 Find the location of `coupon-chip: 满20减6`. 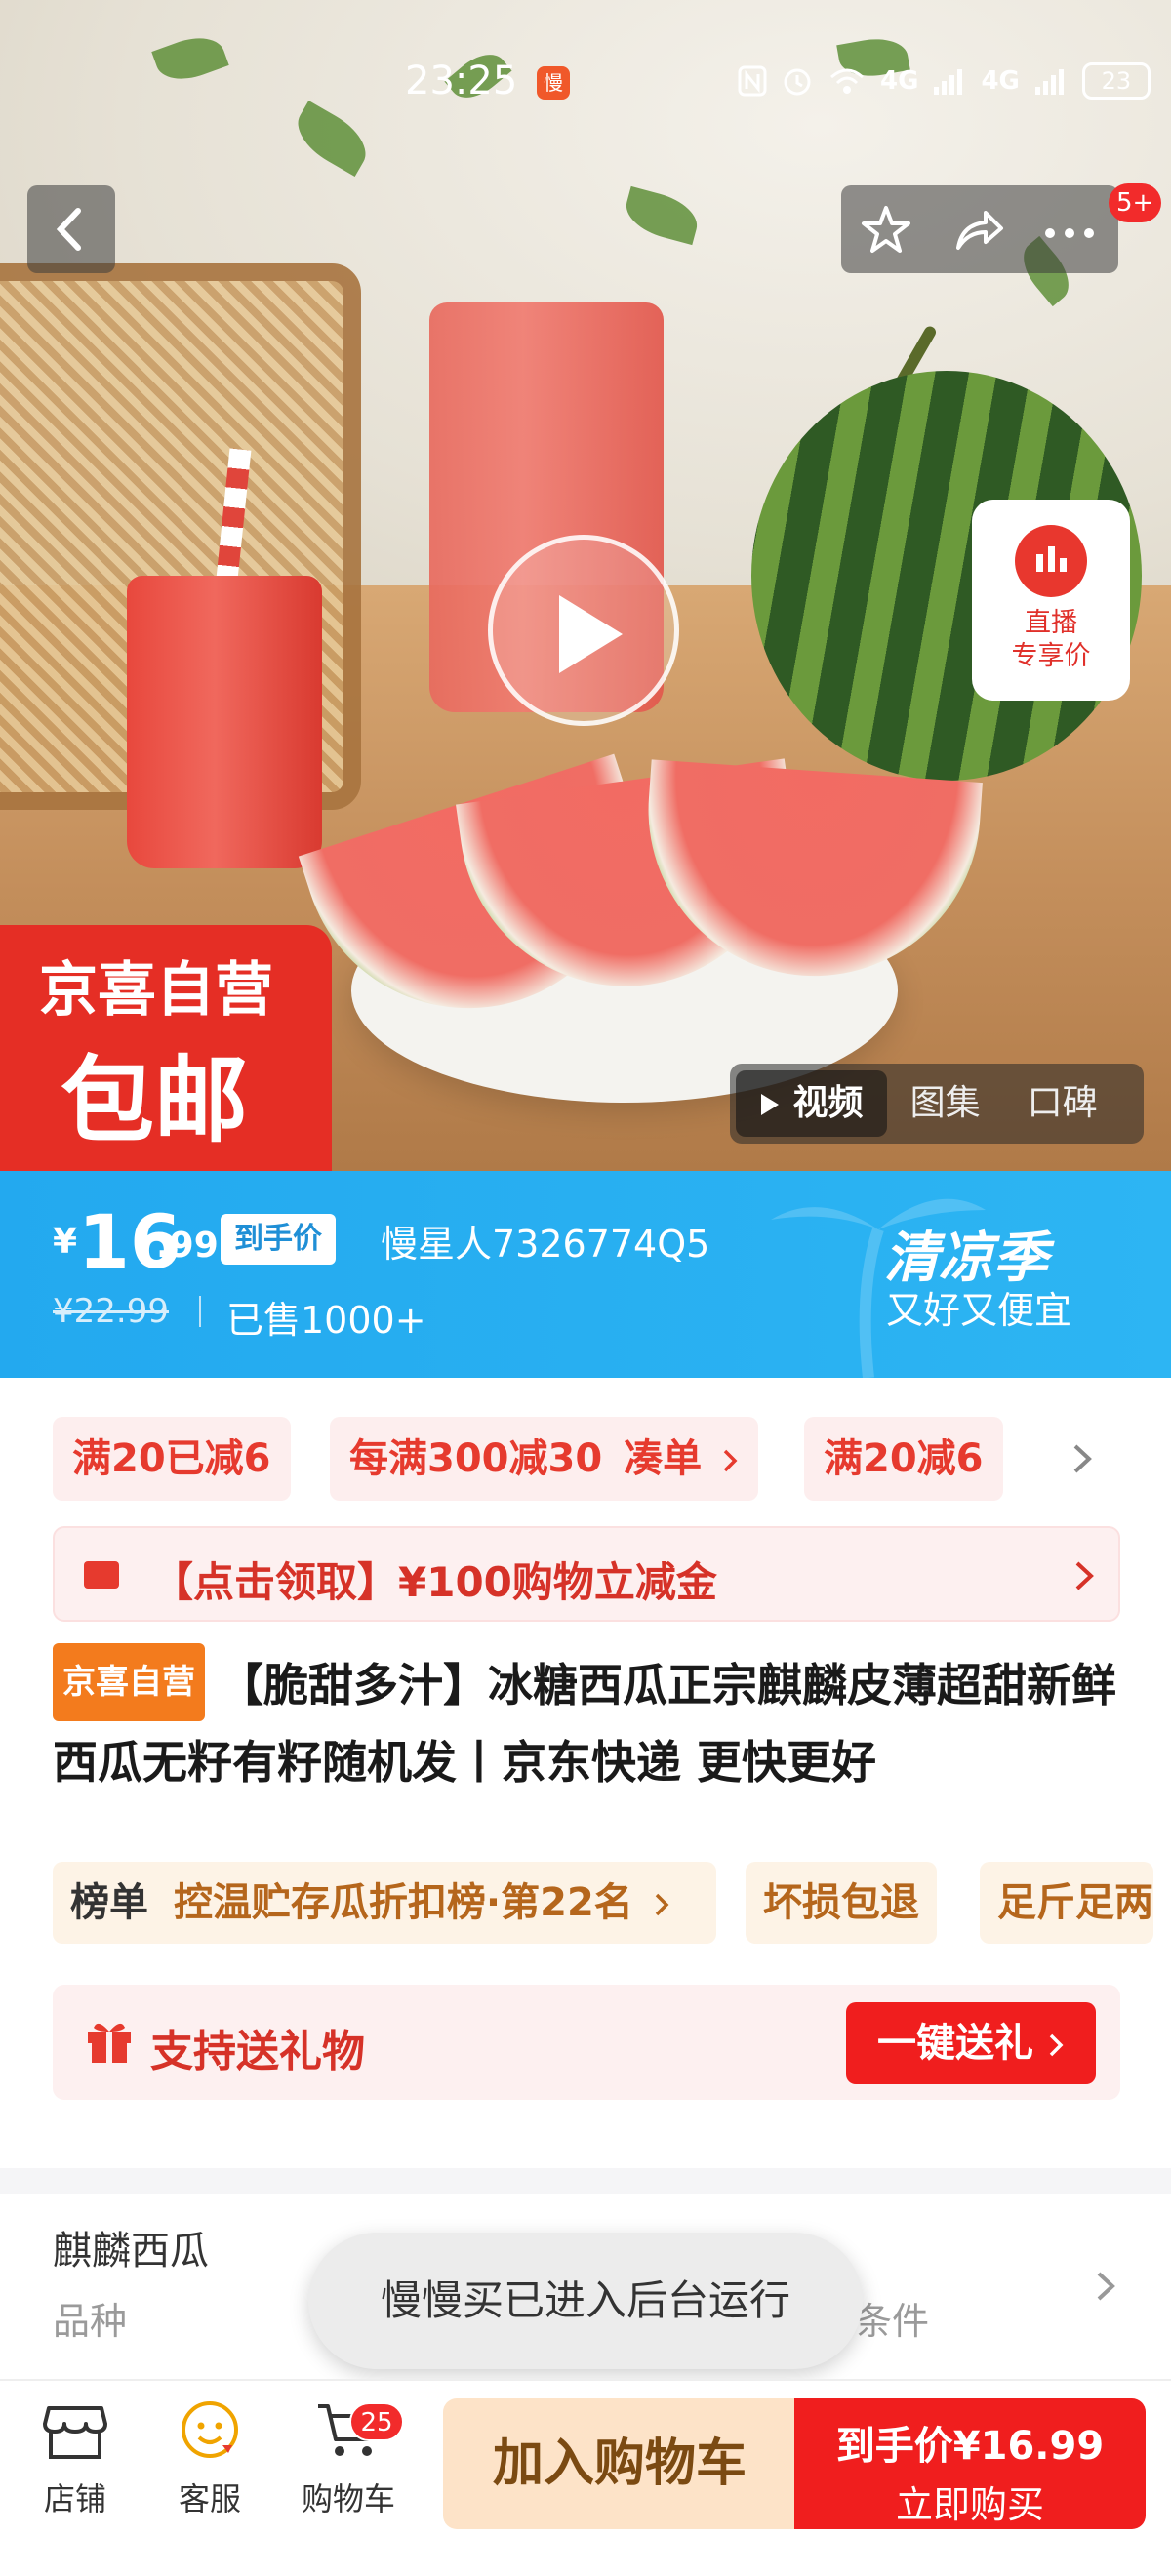

coupon-chip: 满20减6 is located at coordinates (903, 1459).